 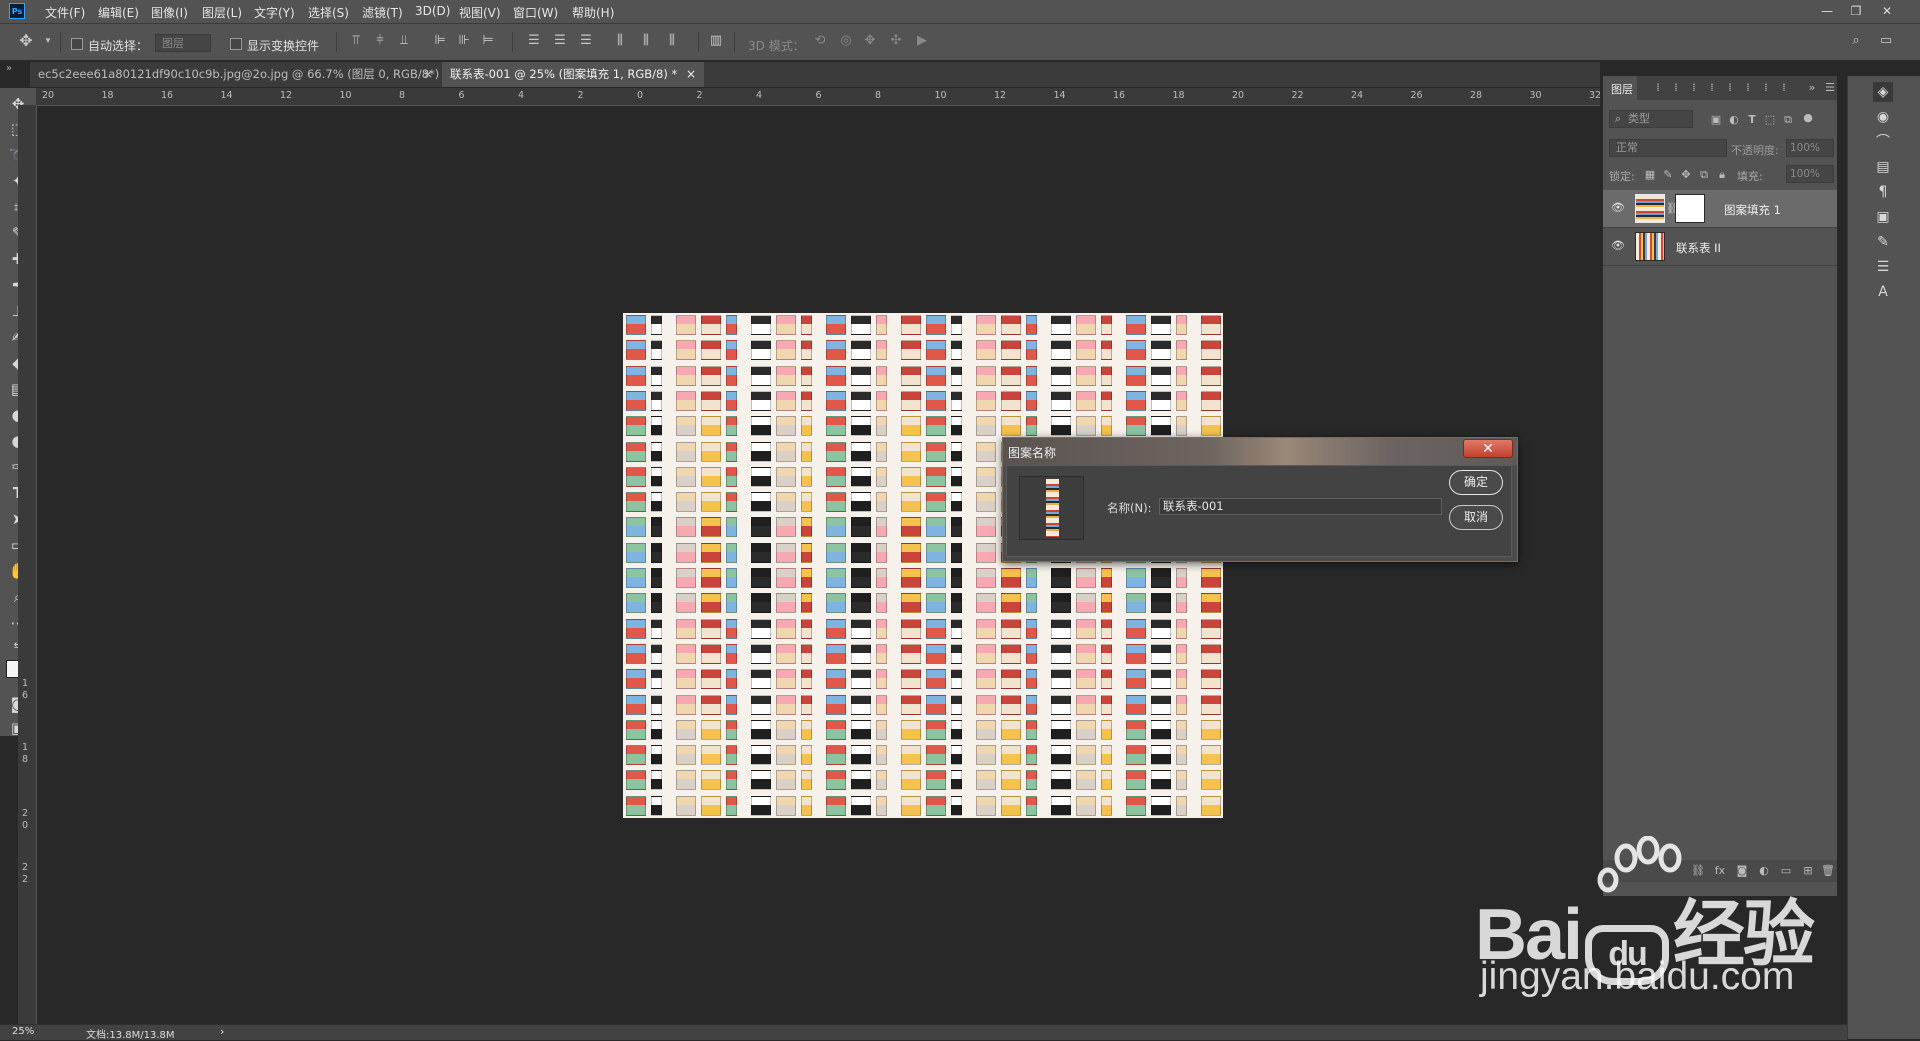 I want to click on cancel-button: 取消, so click(x=1476, y=517).